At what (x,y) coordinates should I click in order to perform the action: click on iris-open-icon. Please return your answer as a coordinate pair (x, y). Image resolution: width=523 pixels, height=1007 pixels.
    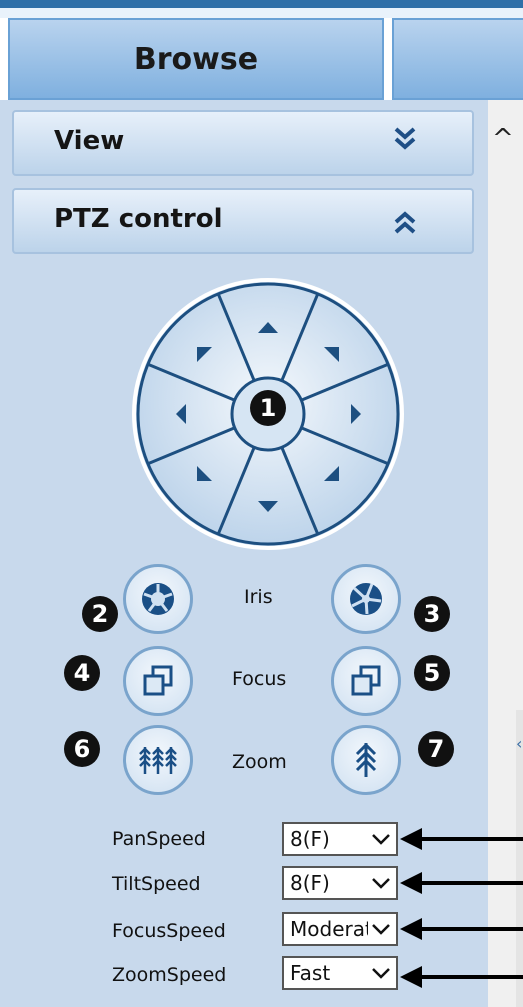
    Looking at the image, I should click on (158, 599).